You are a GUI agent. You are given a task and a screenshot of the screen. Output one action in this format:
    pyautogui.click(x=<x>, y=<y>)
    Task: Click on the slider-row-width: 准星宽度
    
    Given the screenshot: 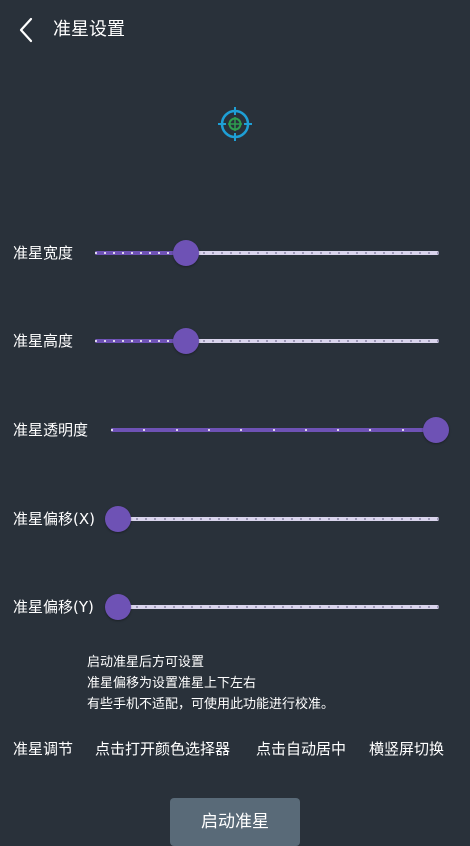 What is the action you would take?
    pyautogui.click(x=235, y=253)
    